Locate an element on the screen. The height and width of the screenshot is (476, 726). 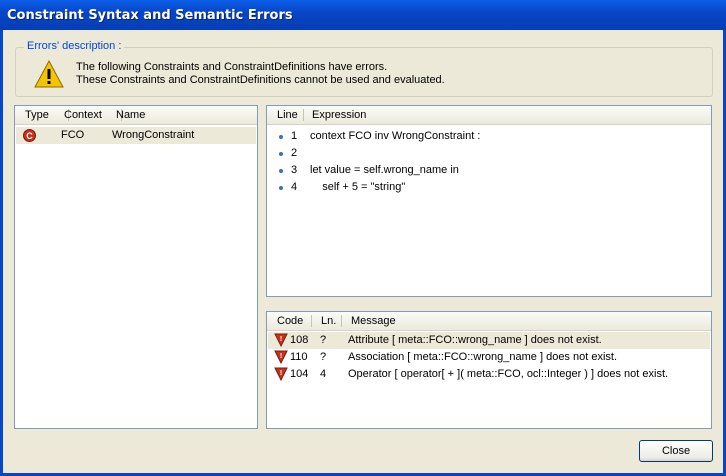
column-header-message: Message is located at coordinates (373, 321).